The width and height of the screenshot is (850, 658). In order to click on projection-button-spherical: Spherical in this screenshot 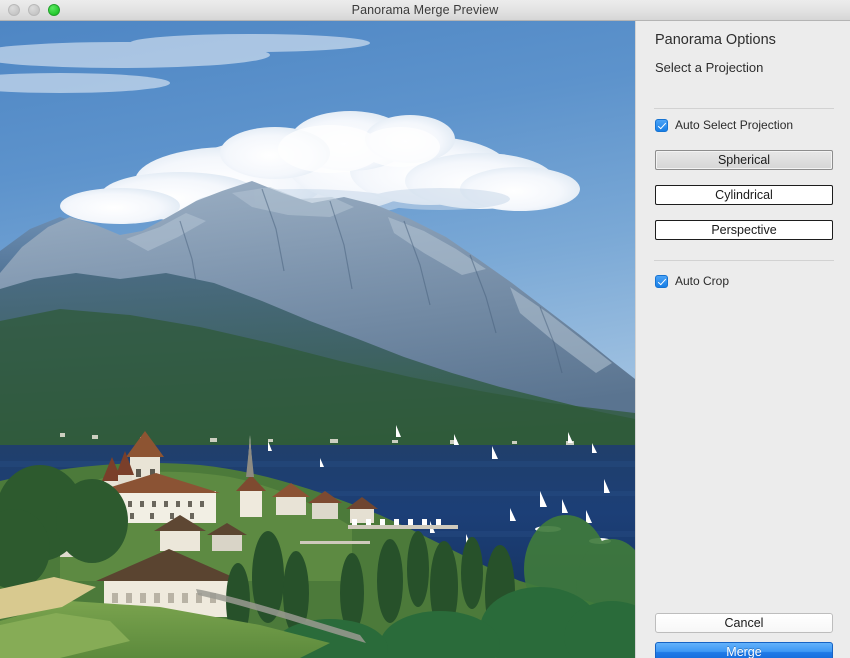, I will do `click(744, 160)`.